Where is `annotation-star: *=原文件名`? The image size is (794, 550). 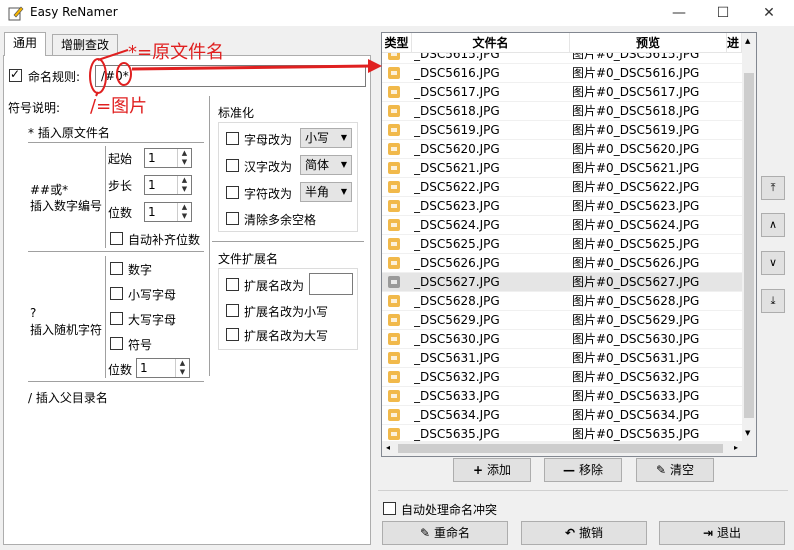
annotation-star: *=原文件名 is located at coordinates (176, 52).